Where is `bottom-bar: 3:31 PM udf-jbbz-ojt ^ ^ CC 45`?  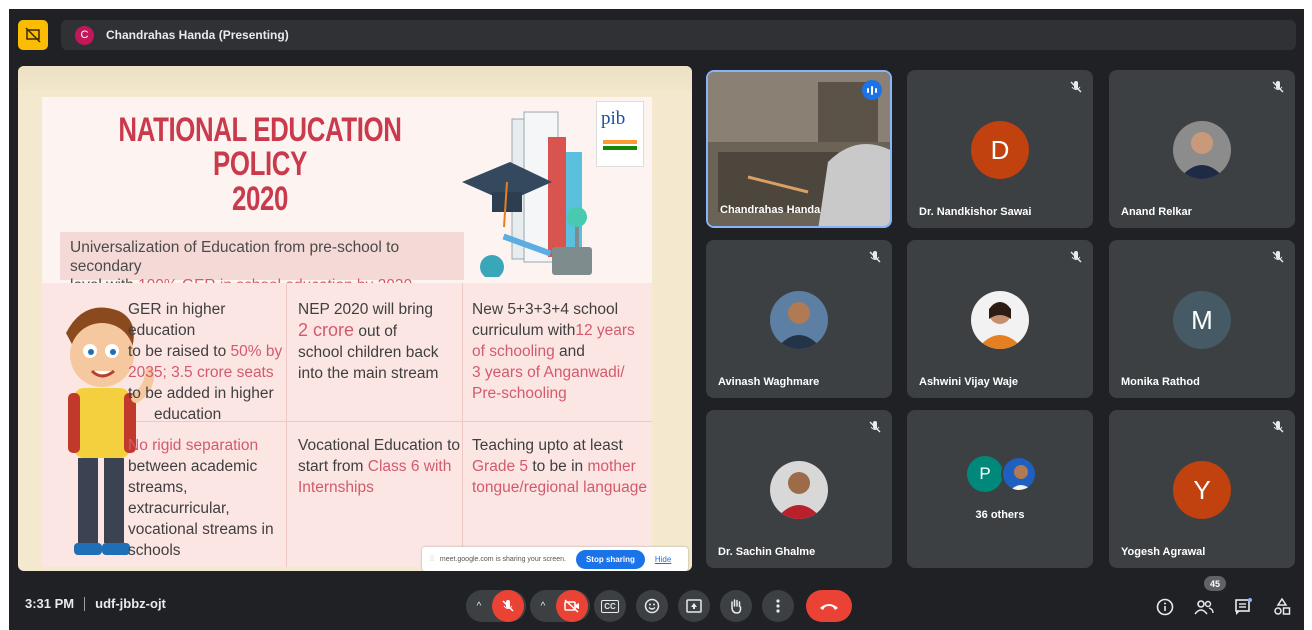 bottom-bar: 3:31 PM udf-jbbz-ojt ^ ^ CC 45 is located at coordinates (656, 603).